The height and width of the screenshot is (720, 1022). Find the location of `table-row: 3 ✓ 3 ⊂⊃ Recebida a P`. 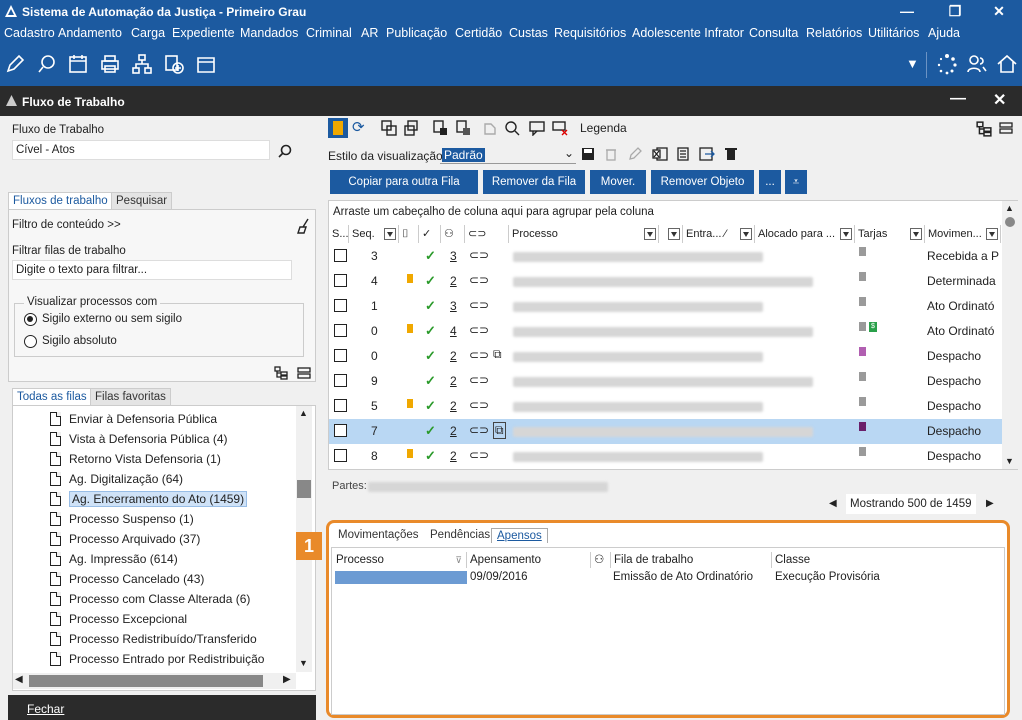

table-row: 3 ✓ 3 ⊂⊃ Recebida a P is located at coordinates (667, 256).